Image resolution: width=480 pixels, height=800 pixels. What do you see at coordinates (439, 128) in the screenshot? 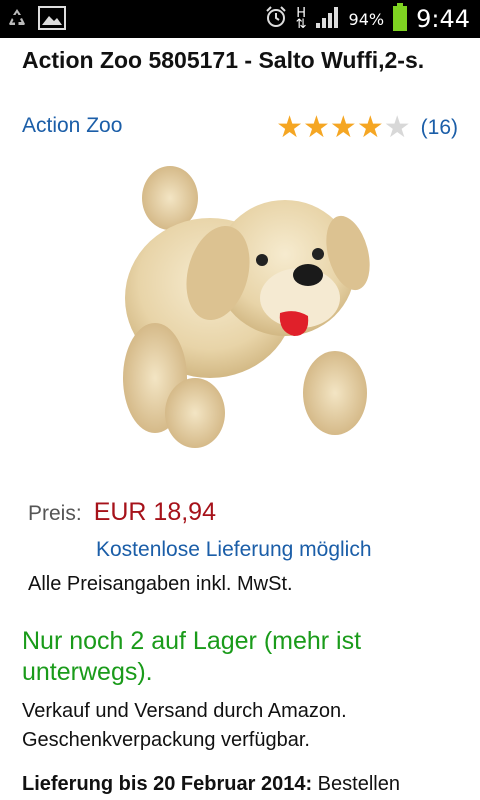
I see `review-count-link: (16)` at bounding box center [439, 128].